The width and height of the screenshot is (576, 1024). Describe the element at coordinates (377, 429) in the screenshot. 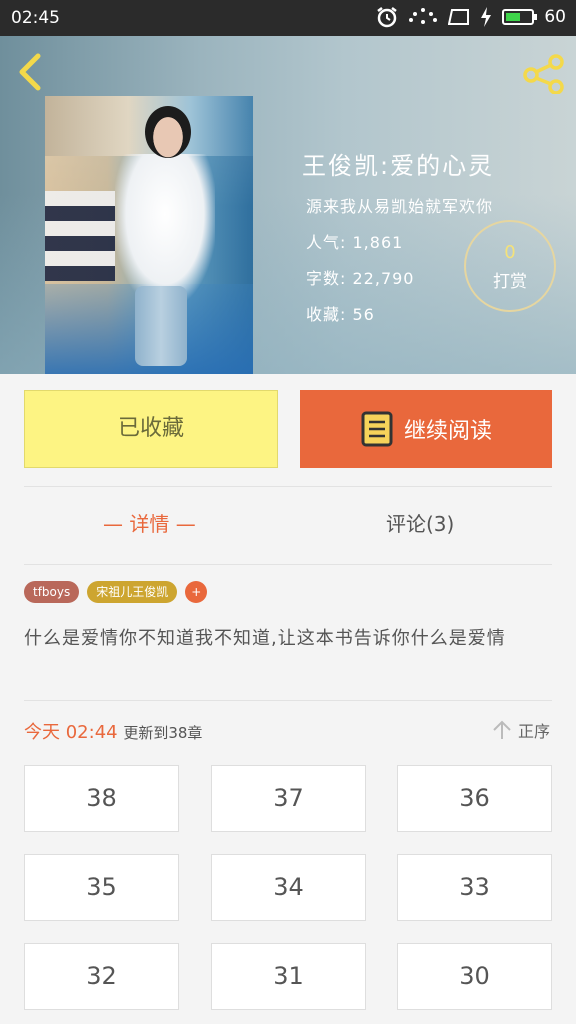

I see `book-icon` at that location.